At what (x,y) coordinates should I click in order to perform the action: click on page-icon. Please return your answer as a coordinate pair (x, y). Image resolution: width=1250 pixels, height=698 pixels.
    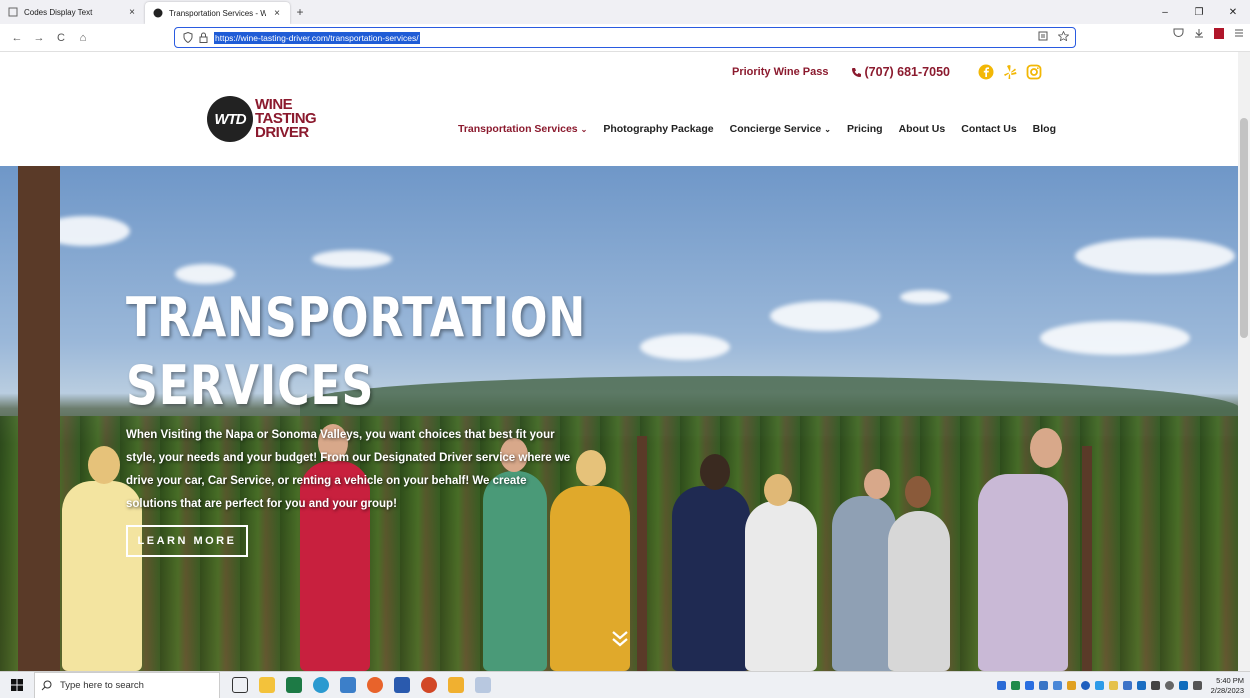
    Looking at the image, I should click on (13, 12).